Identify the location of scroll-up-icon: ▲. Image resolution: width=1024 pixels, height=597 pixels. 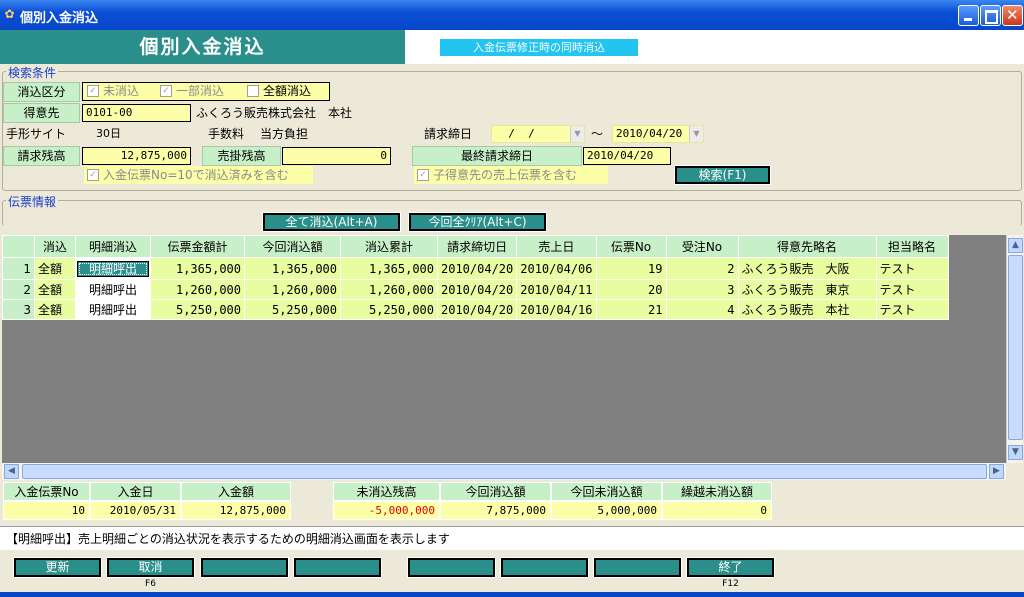
(1015, 245).